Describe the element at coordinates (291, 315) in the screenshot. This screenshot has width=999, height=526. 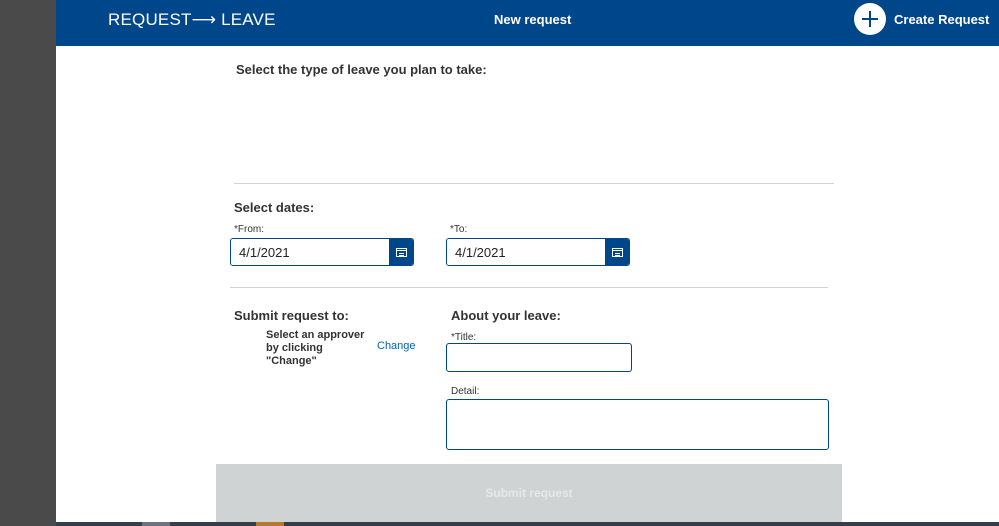
I see `submit-to-heading: Submit request to:` at that location.